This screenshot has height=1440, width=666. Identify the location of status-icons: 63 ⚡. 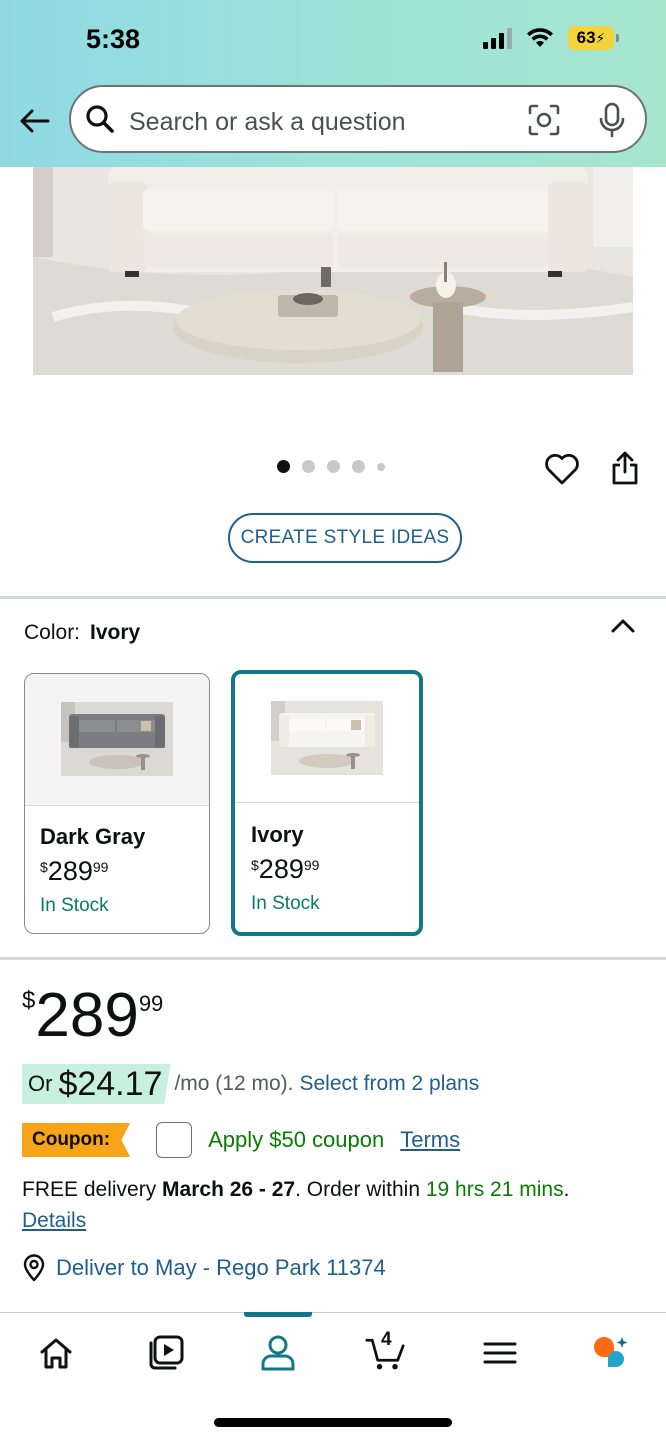
(551, 38).